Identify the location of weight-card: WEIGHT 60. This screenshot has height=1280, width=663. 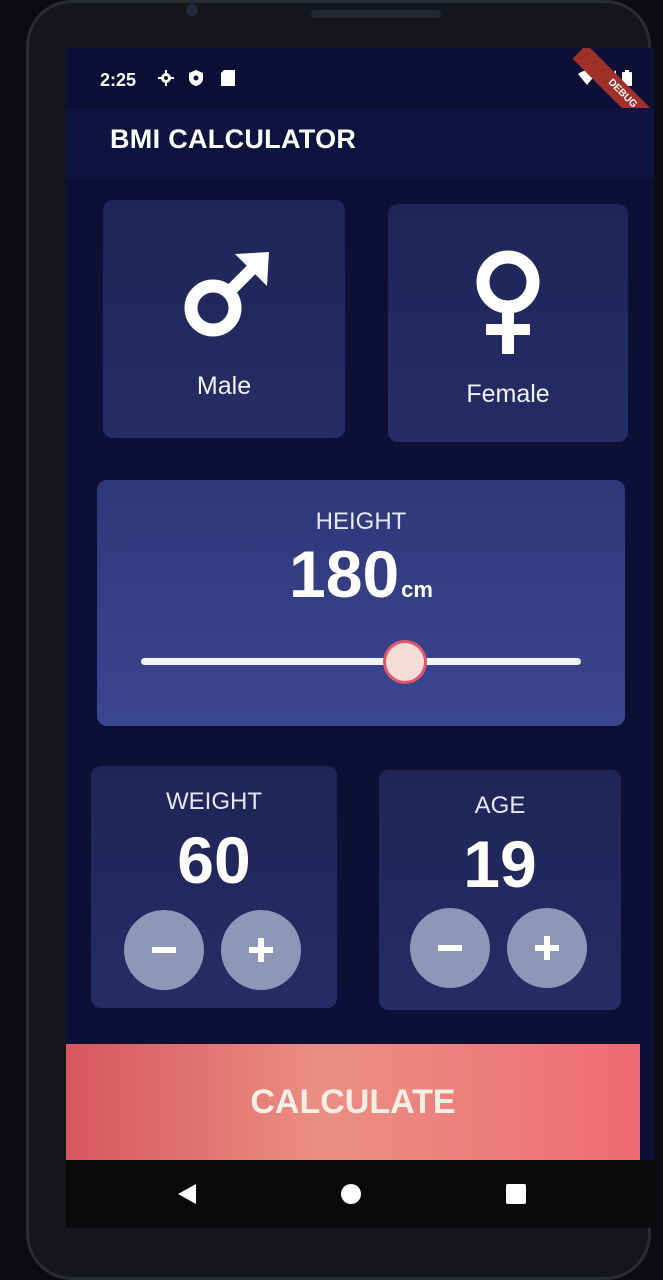
(214, 887).